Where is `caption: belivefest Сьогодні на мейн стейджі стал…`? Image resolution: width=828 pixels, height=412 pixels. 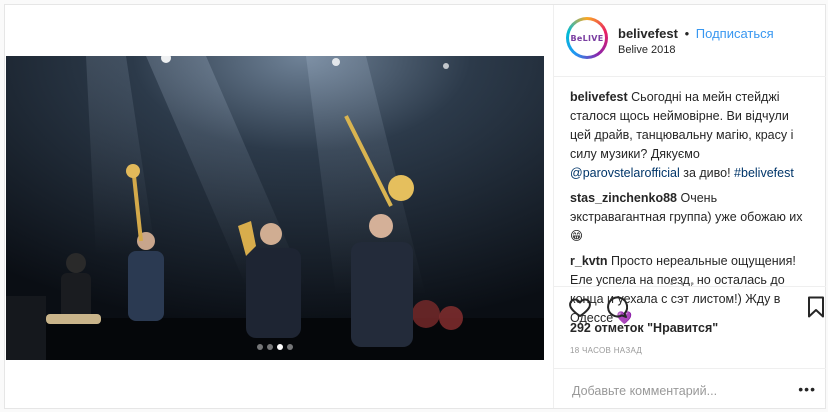
caption: belivefest Сьогодні на мейн стейджі стал… is located at coordinates (690, 135).